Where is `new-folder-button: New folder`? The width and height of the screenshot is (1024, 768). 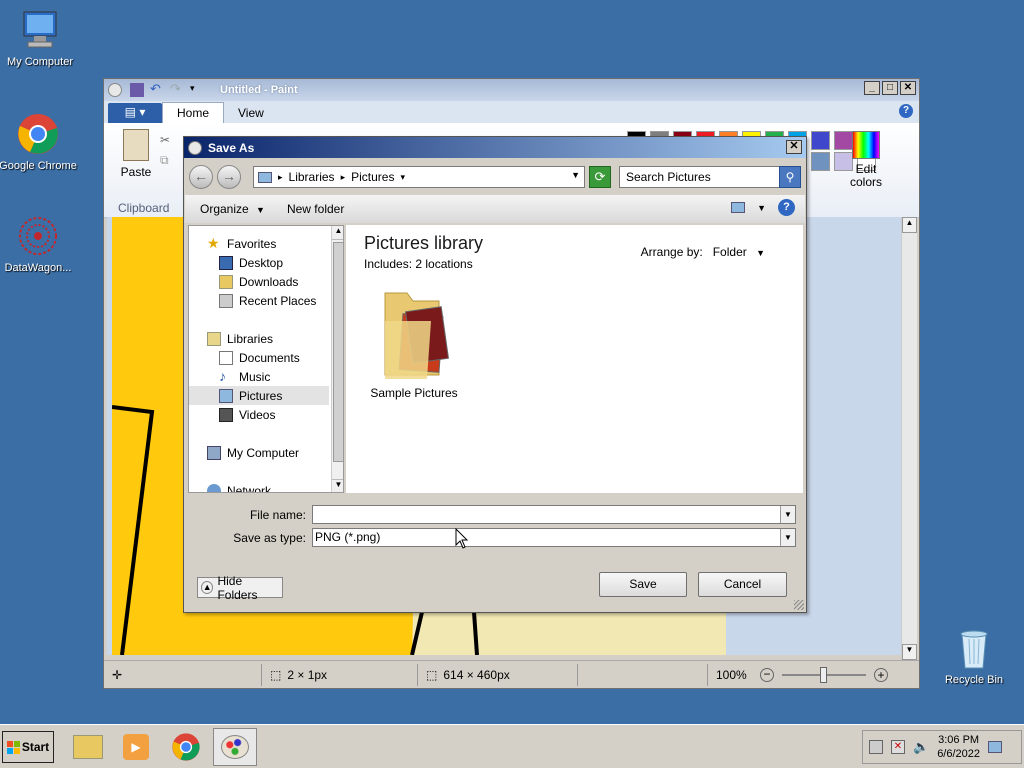
new-folder-button: New folder is located at coordinates (315, 209).